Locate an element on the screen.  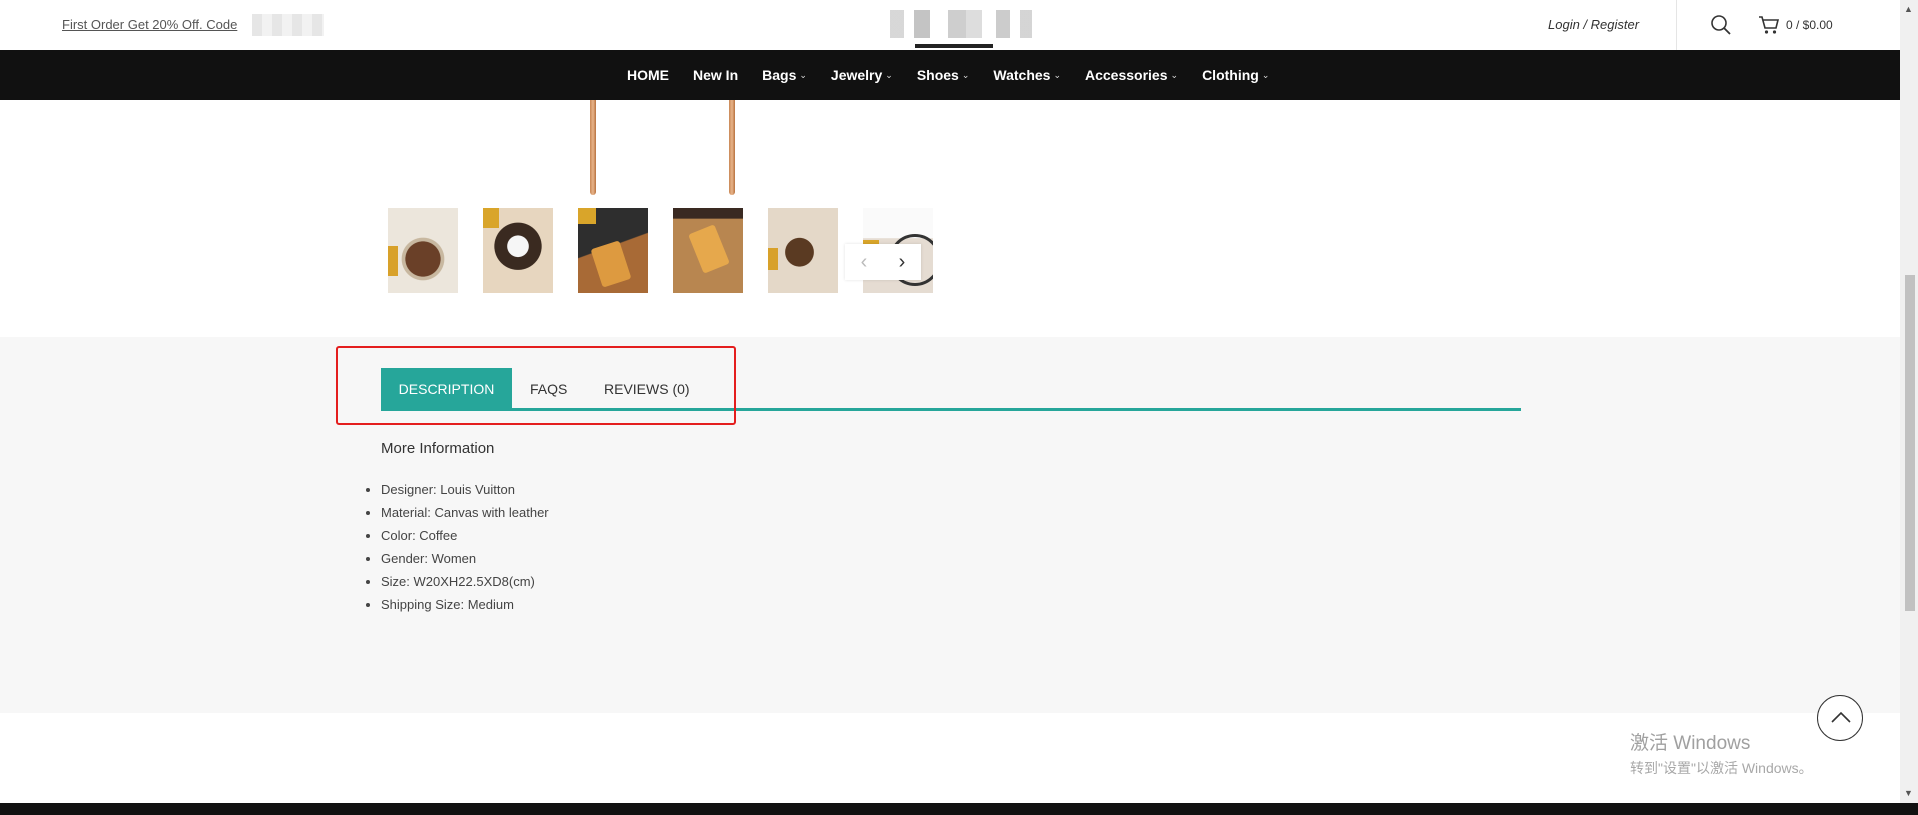
nav-item-home: HOME is located at coordinates (648, 75).